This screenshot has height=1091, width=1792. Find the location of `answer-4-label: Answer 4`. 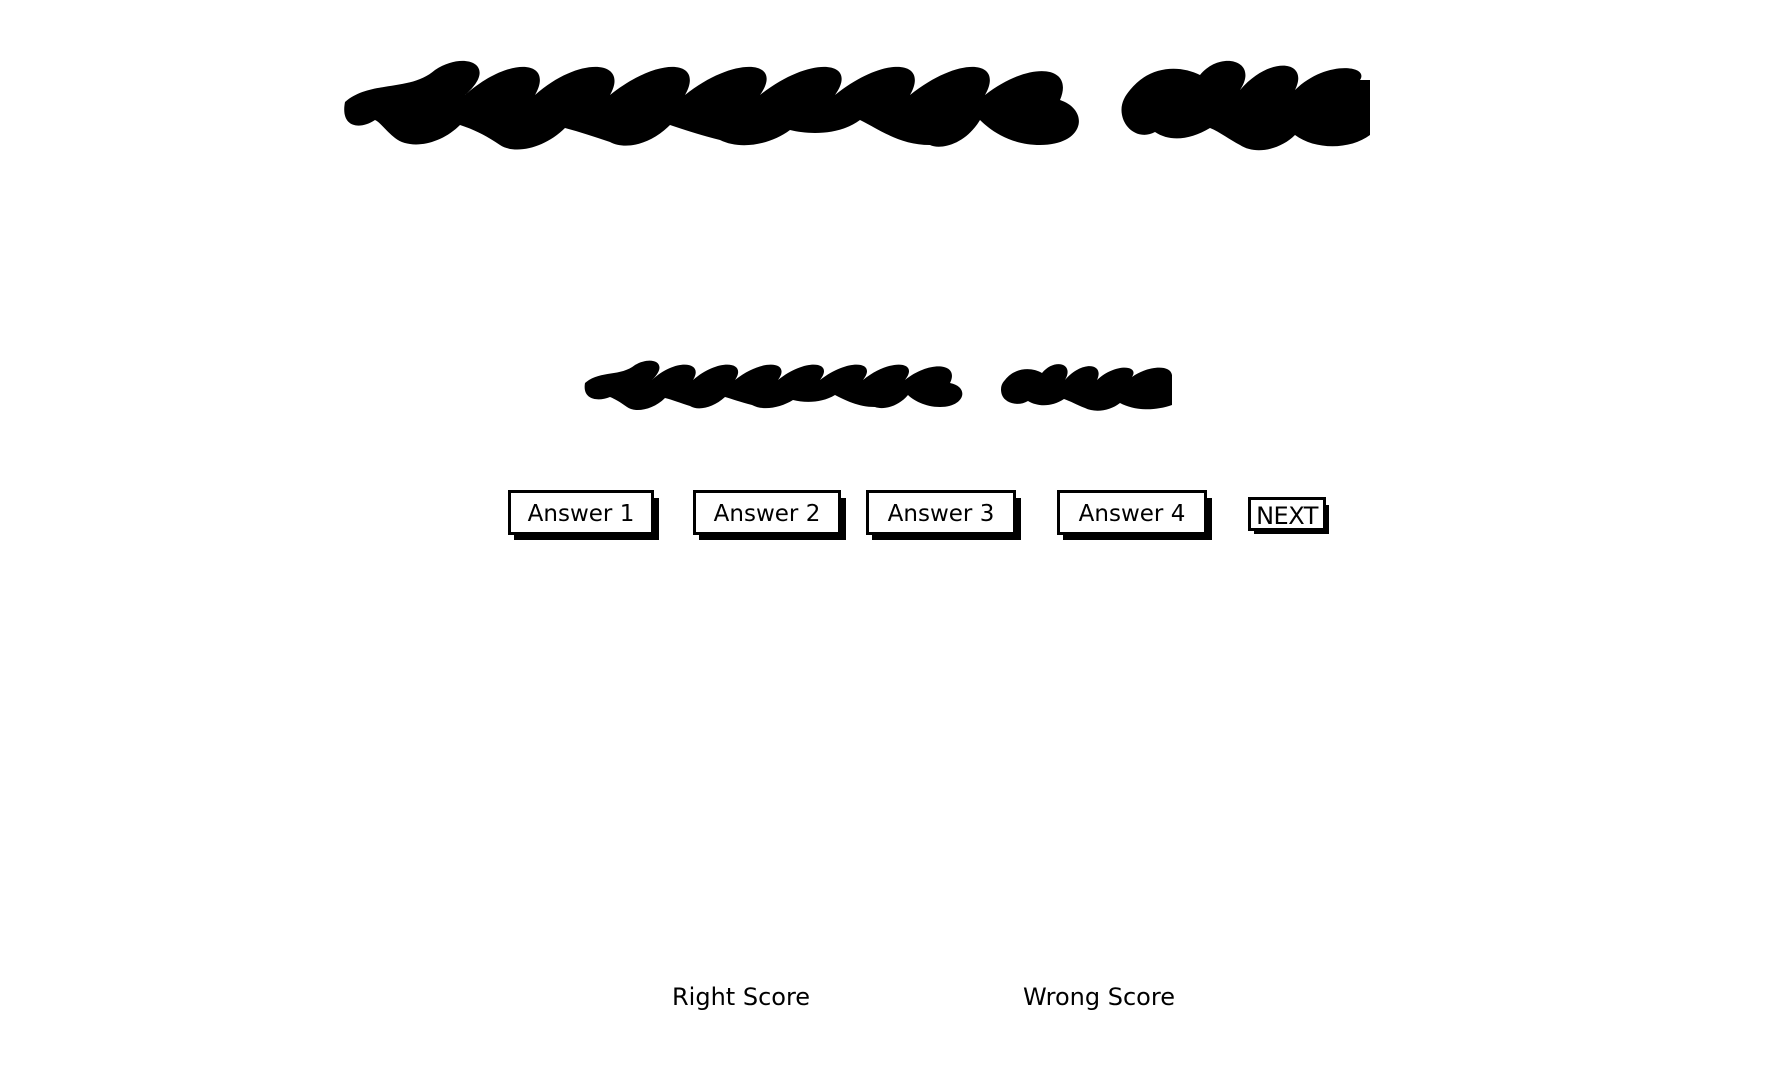

answer-4-label: Answer 4 is located at coordinates (1132, 514).